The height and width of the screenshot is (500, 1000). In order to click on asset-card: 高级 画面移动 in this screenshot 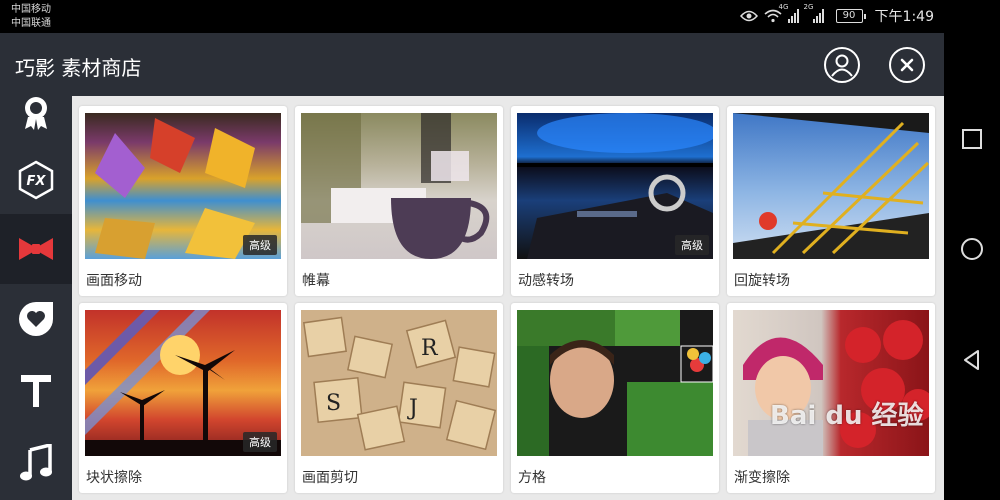, I will do `click(183, 201)`.